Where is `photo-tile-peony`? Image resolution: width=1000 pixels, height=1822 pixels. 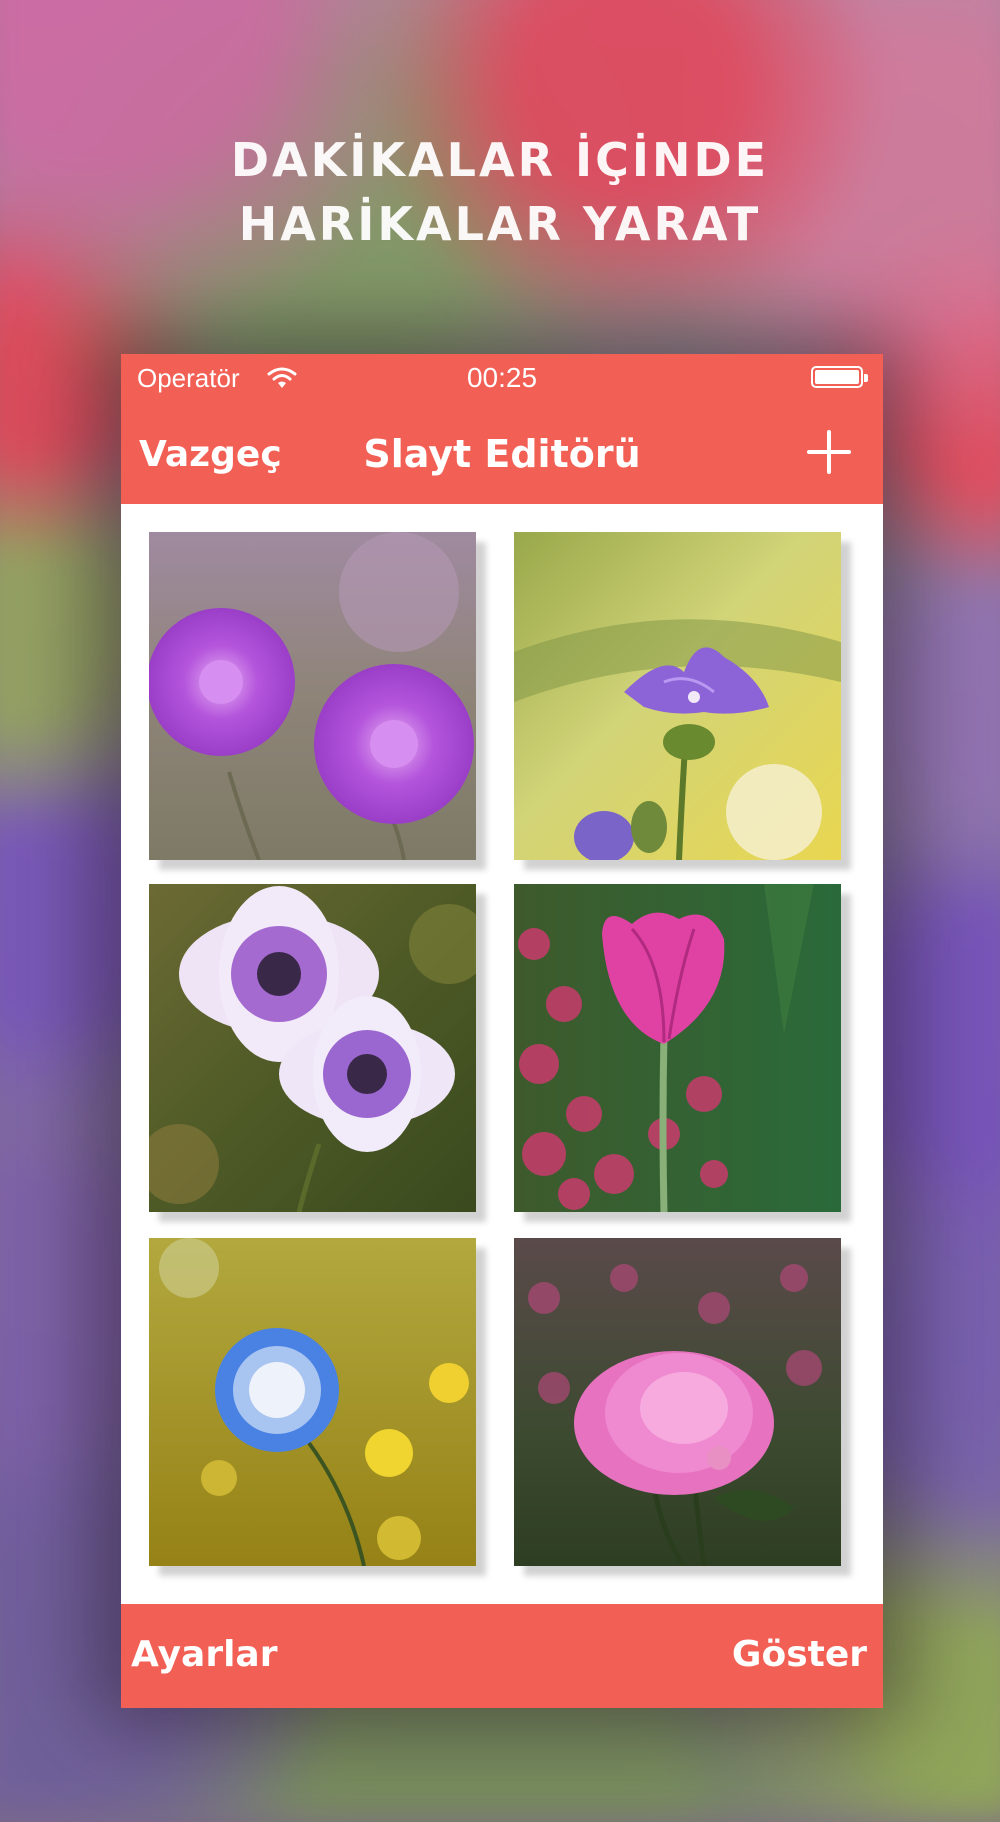 photo-tile-peony is located at coordinates (677, 1402).